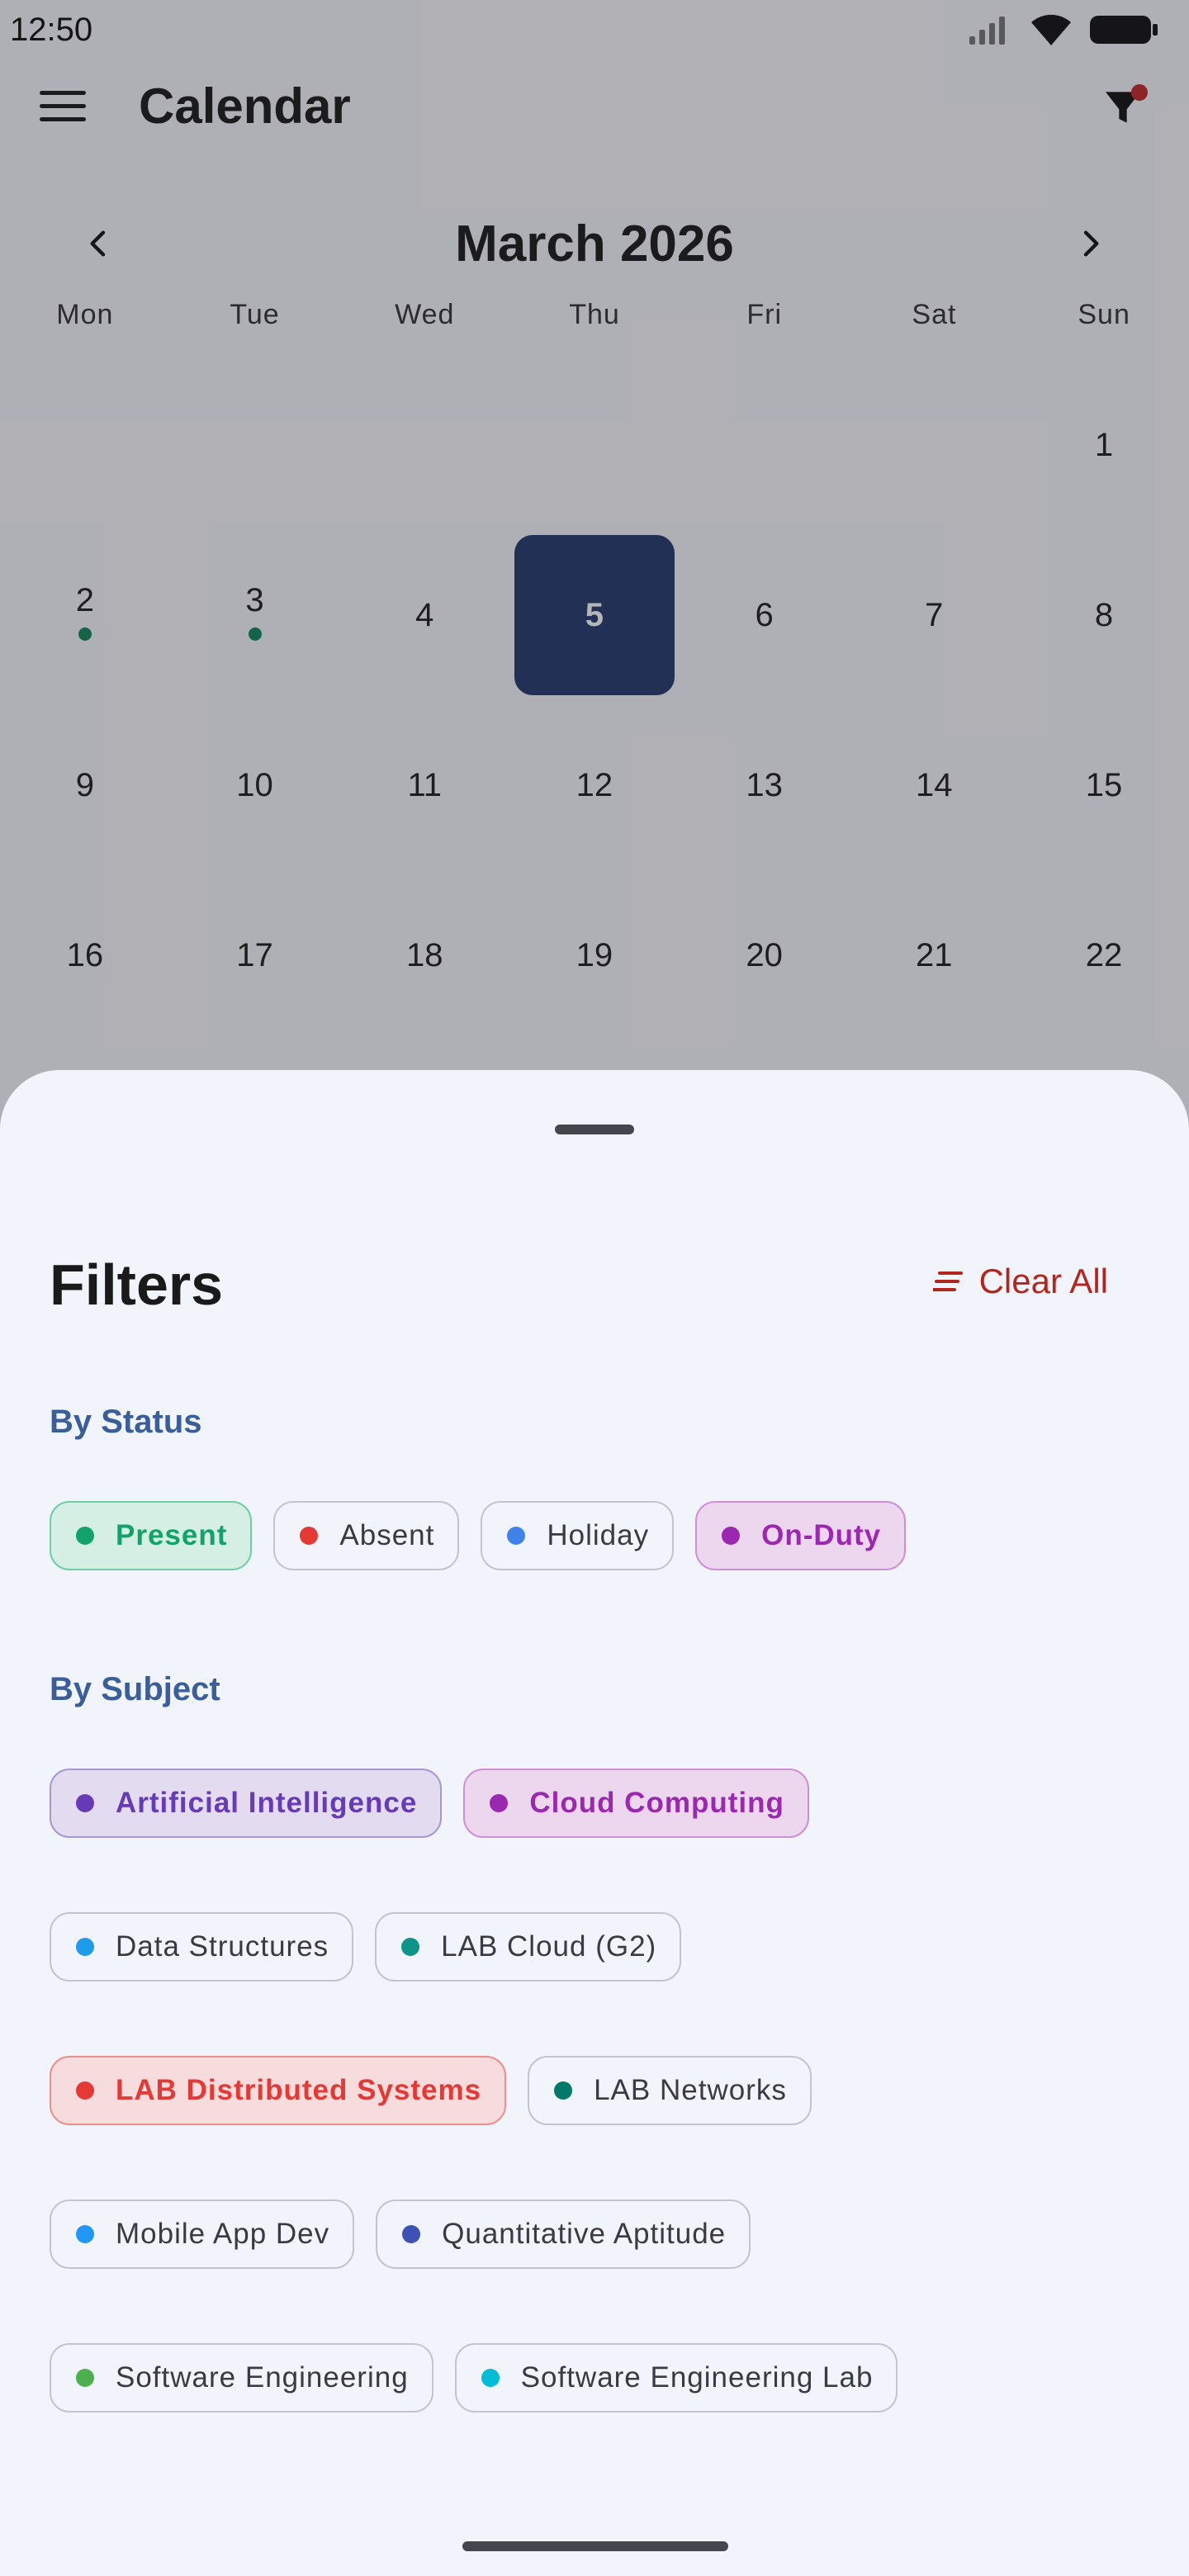  What do you see at coordinates (690, 2090) in the screenshot?
I see `chip-label: LAB Networks` at bounding box center [690, 2090].